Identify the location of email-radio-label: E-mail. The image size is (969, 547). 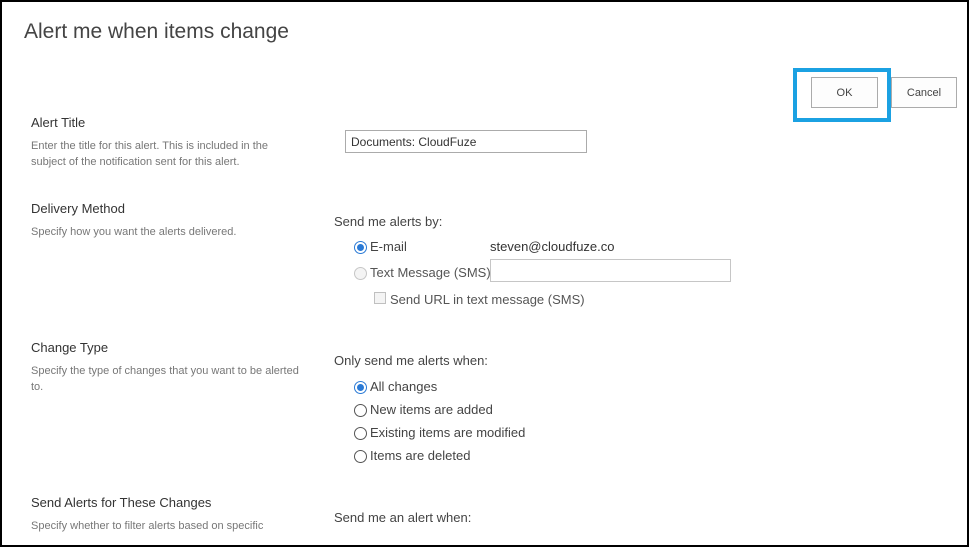
(388, 246).